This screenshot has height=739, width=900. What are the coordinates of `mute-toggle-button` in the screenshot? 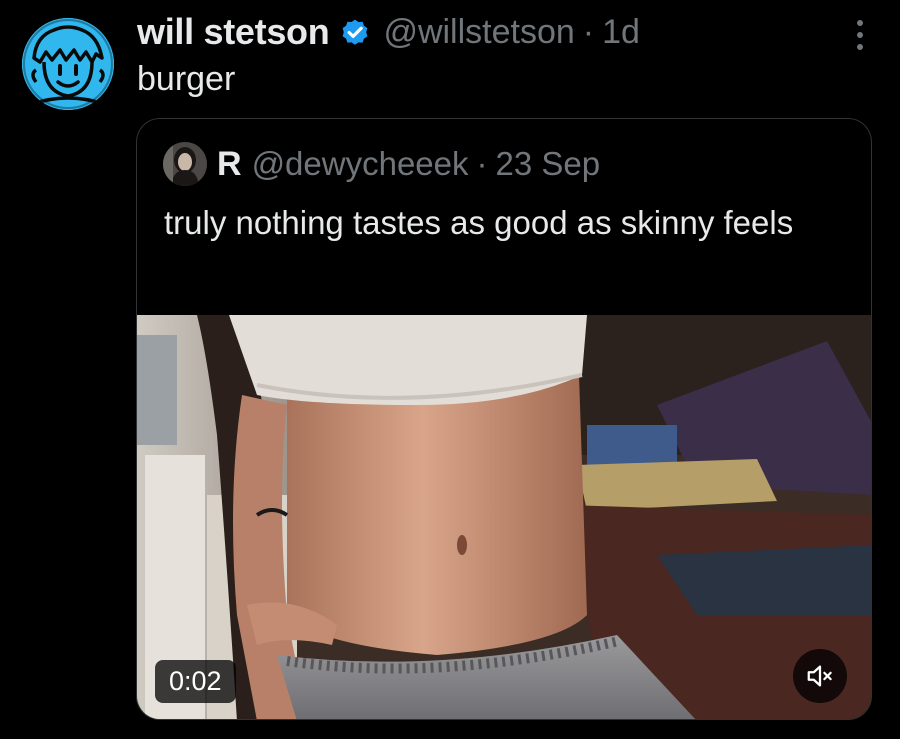 It's located at (820, 676).